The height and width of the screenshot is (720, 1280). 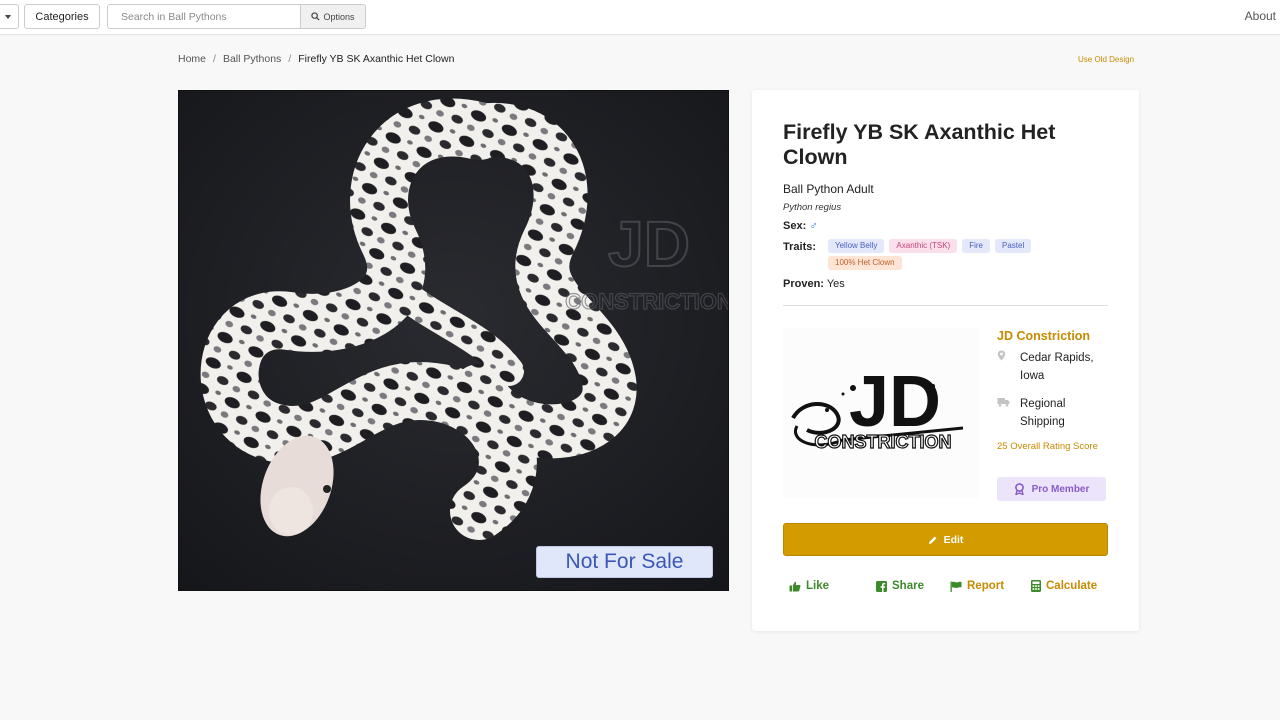 What do you see at coordinates (1043, 336) in the screenshot?
I see `seller-name-link: JD Constriction` at bounding box center [1043, 336].